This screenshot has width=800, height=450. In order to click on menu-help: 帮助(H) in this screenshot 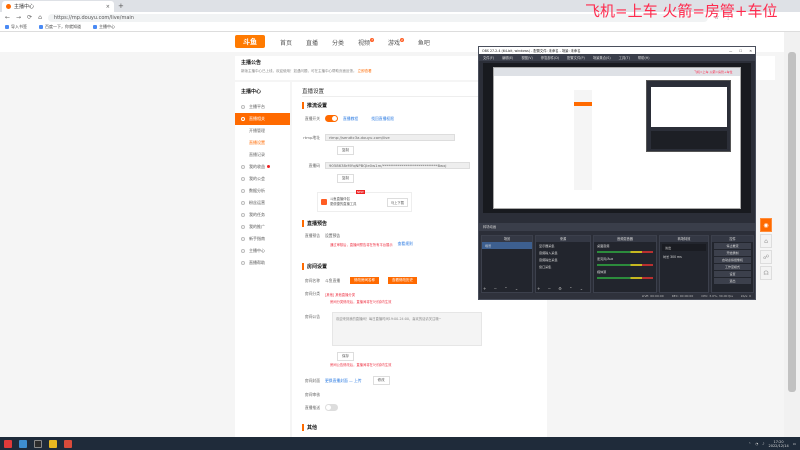, I will do `click(644, 57)`.